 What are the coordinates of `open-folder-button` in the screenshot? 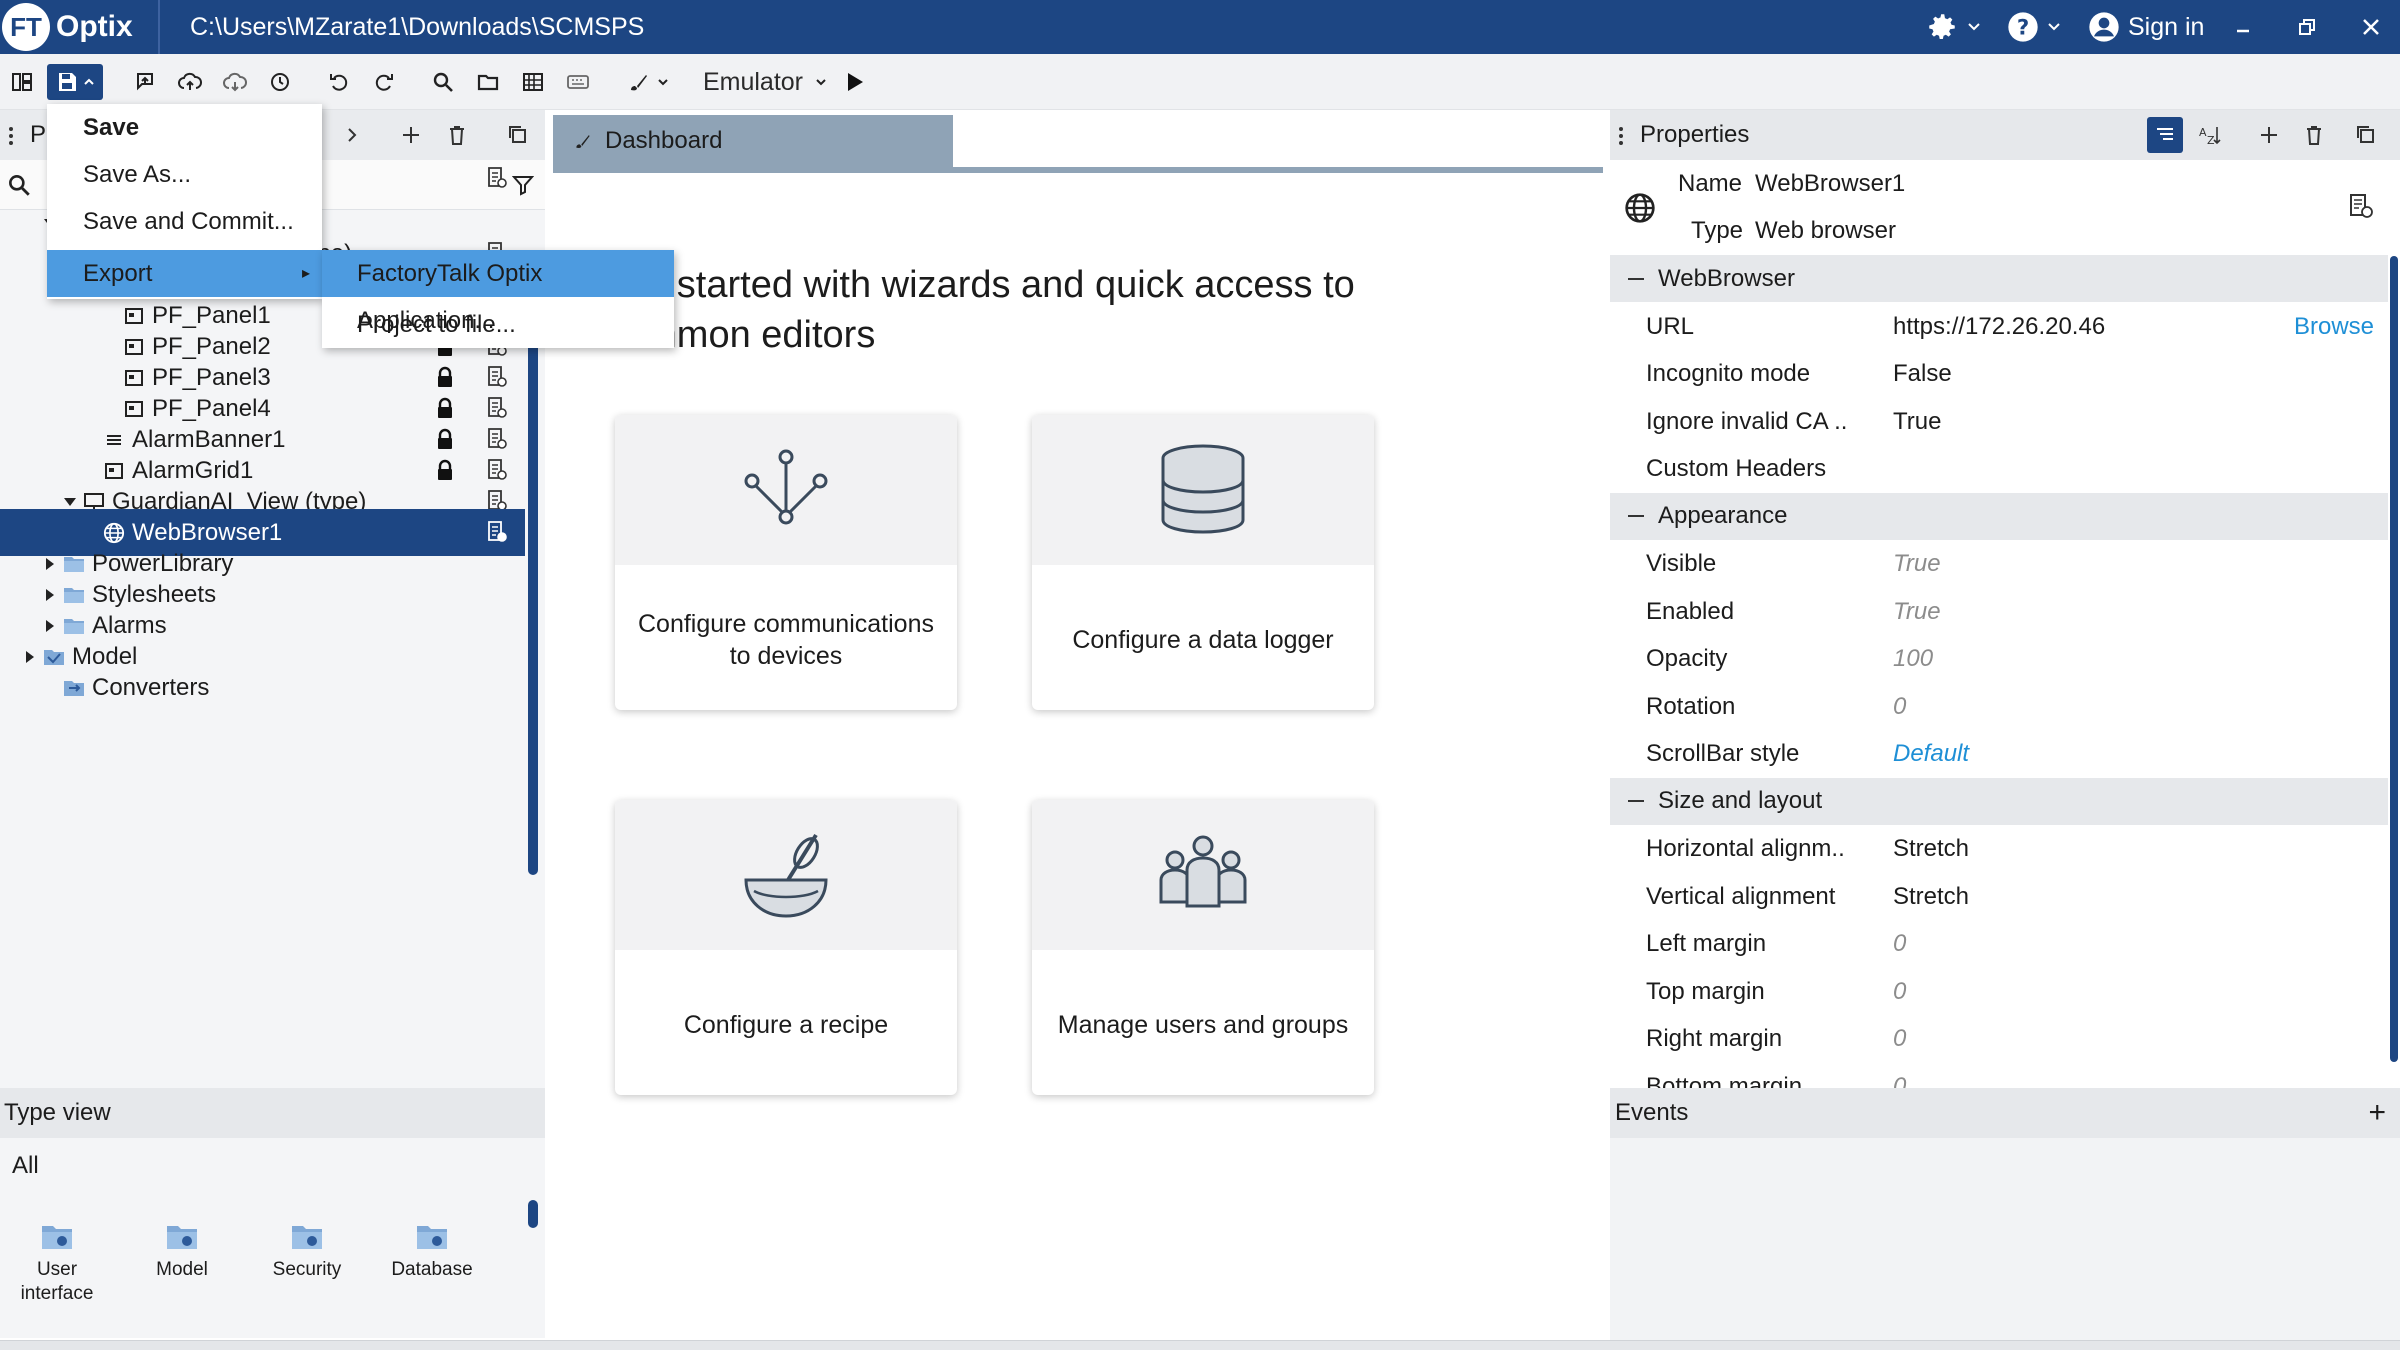 It's located at (488, 82).